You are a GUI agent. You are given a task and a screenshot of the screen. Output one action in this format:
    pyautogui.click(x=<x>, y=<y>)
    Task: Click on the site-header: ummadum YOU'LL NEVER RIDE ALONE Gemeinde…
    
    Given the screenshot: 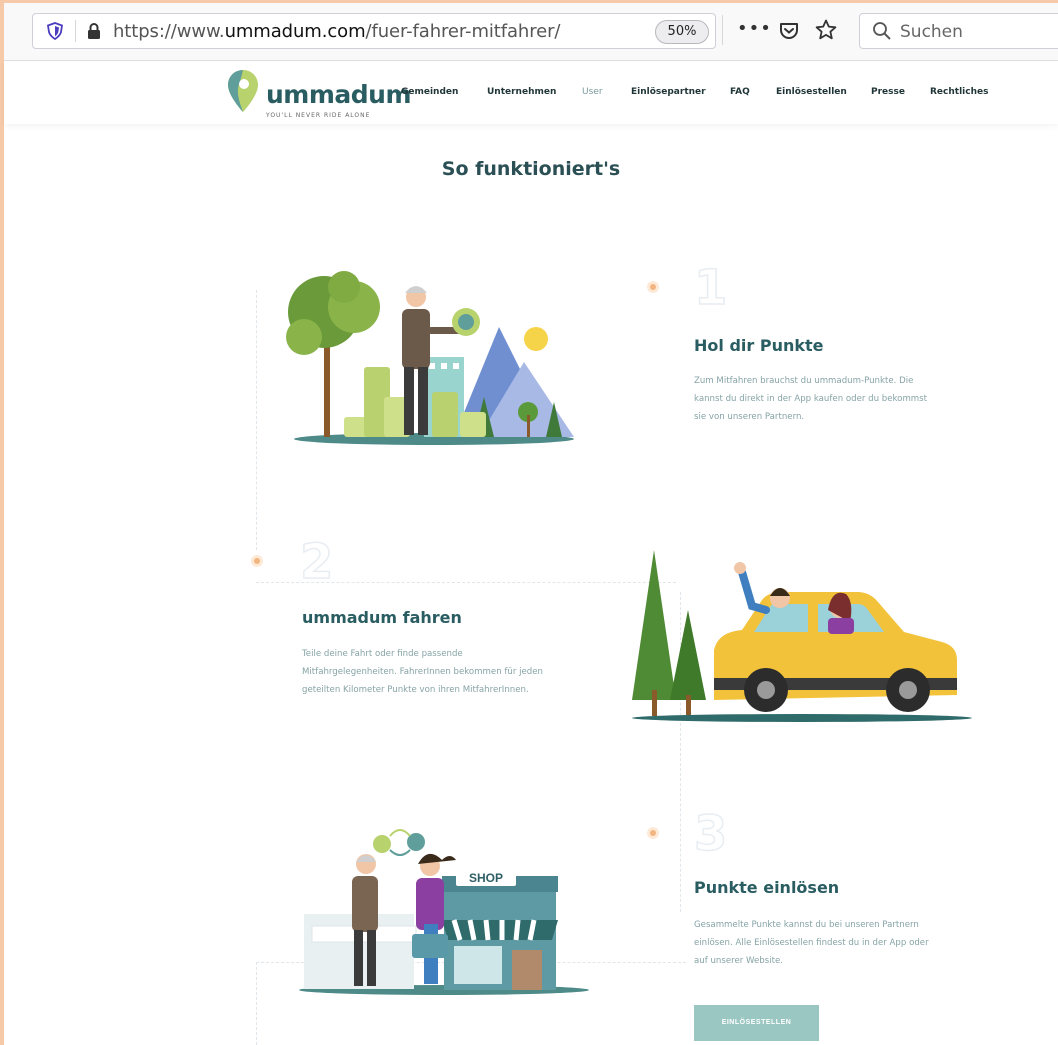 What is the action you would take?
    pyautogui.click(x=531, y=93)
    